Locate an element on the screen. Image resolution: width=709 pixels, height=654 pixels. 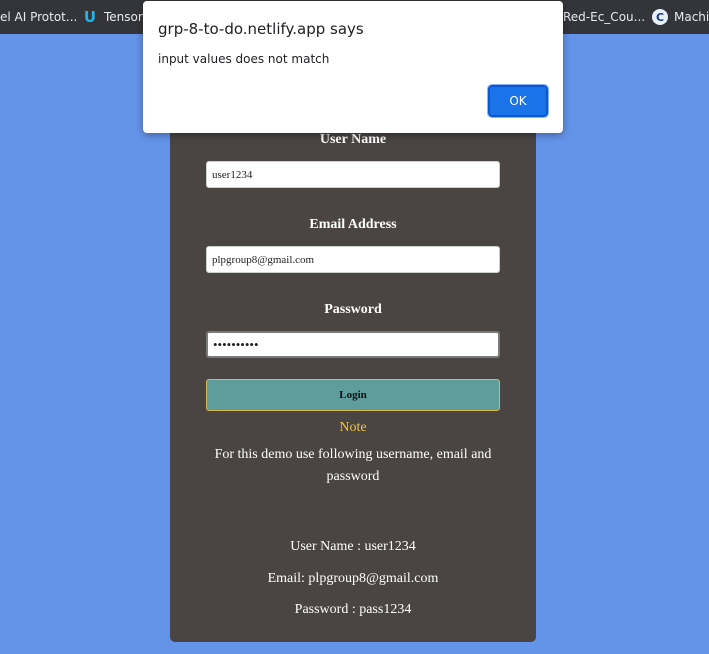
email-input is located at coordinates (353, 259).